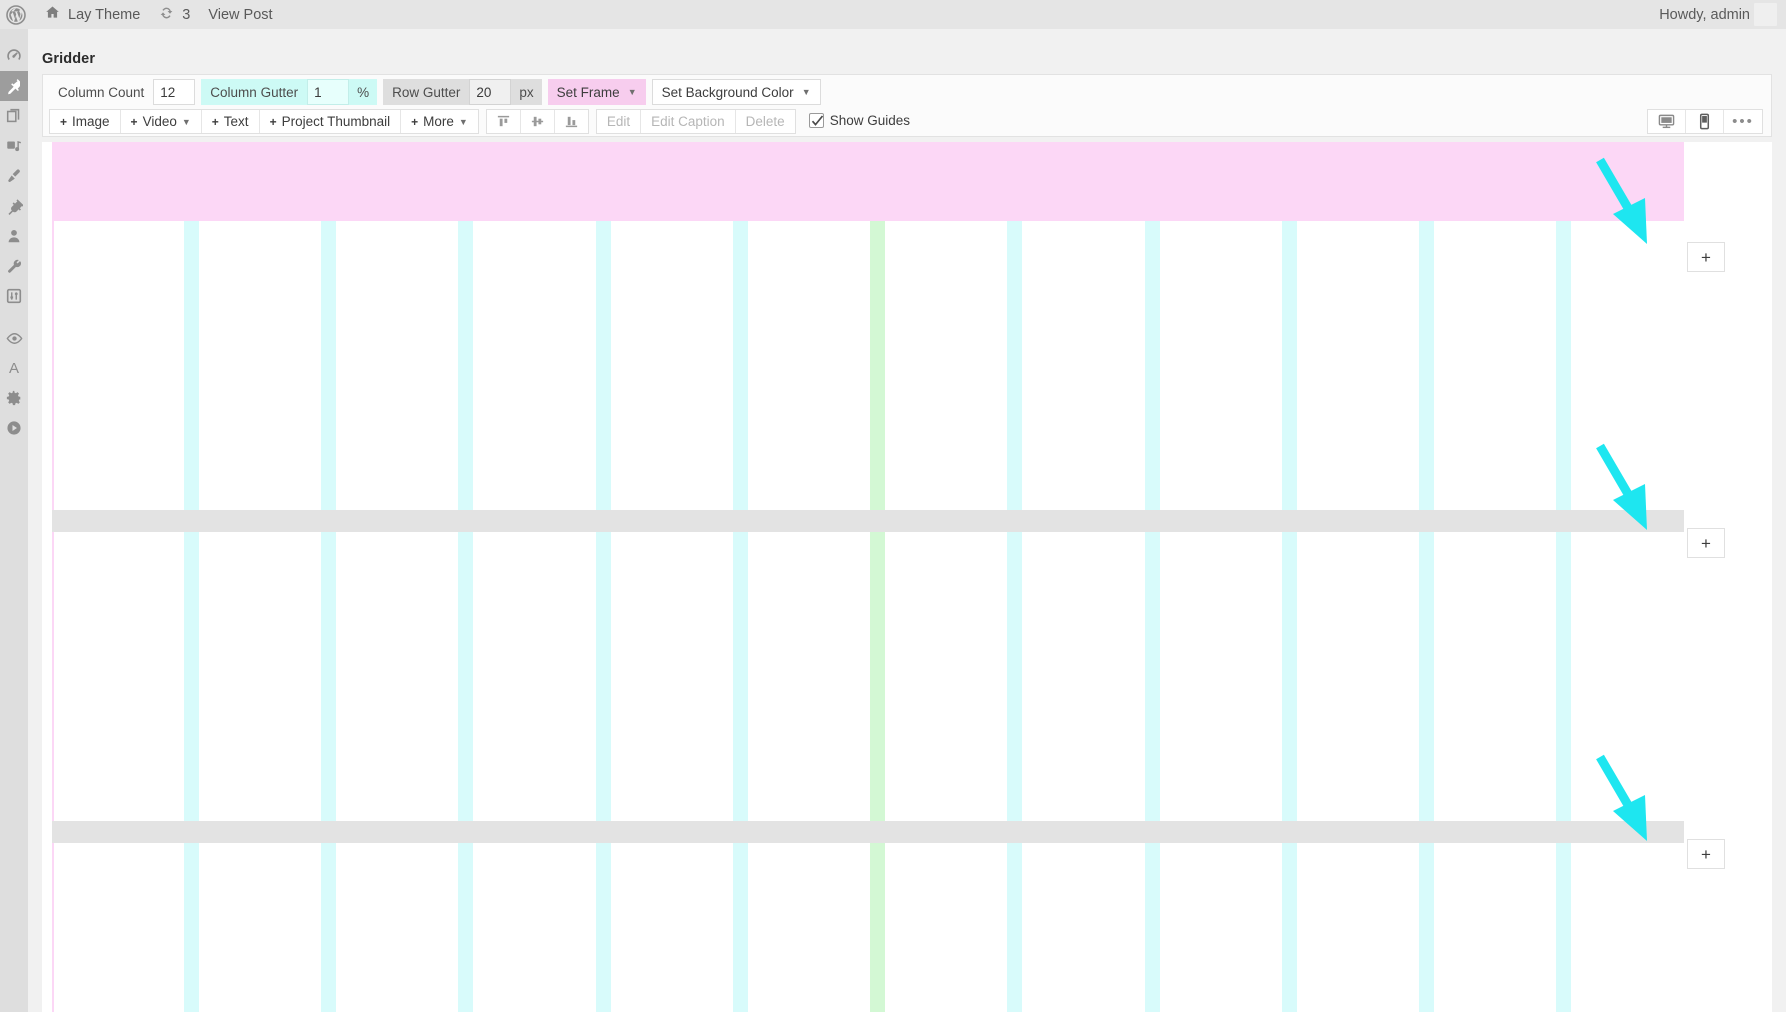 Image resolution: width=1786 pixels, height=1012 pixels. I want to click on delete-label: Delete, so click(765, 121).